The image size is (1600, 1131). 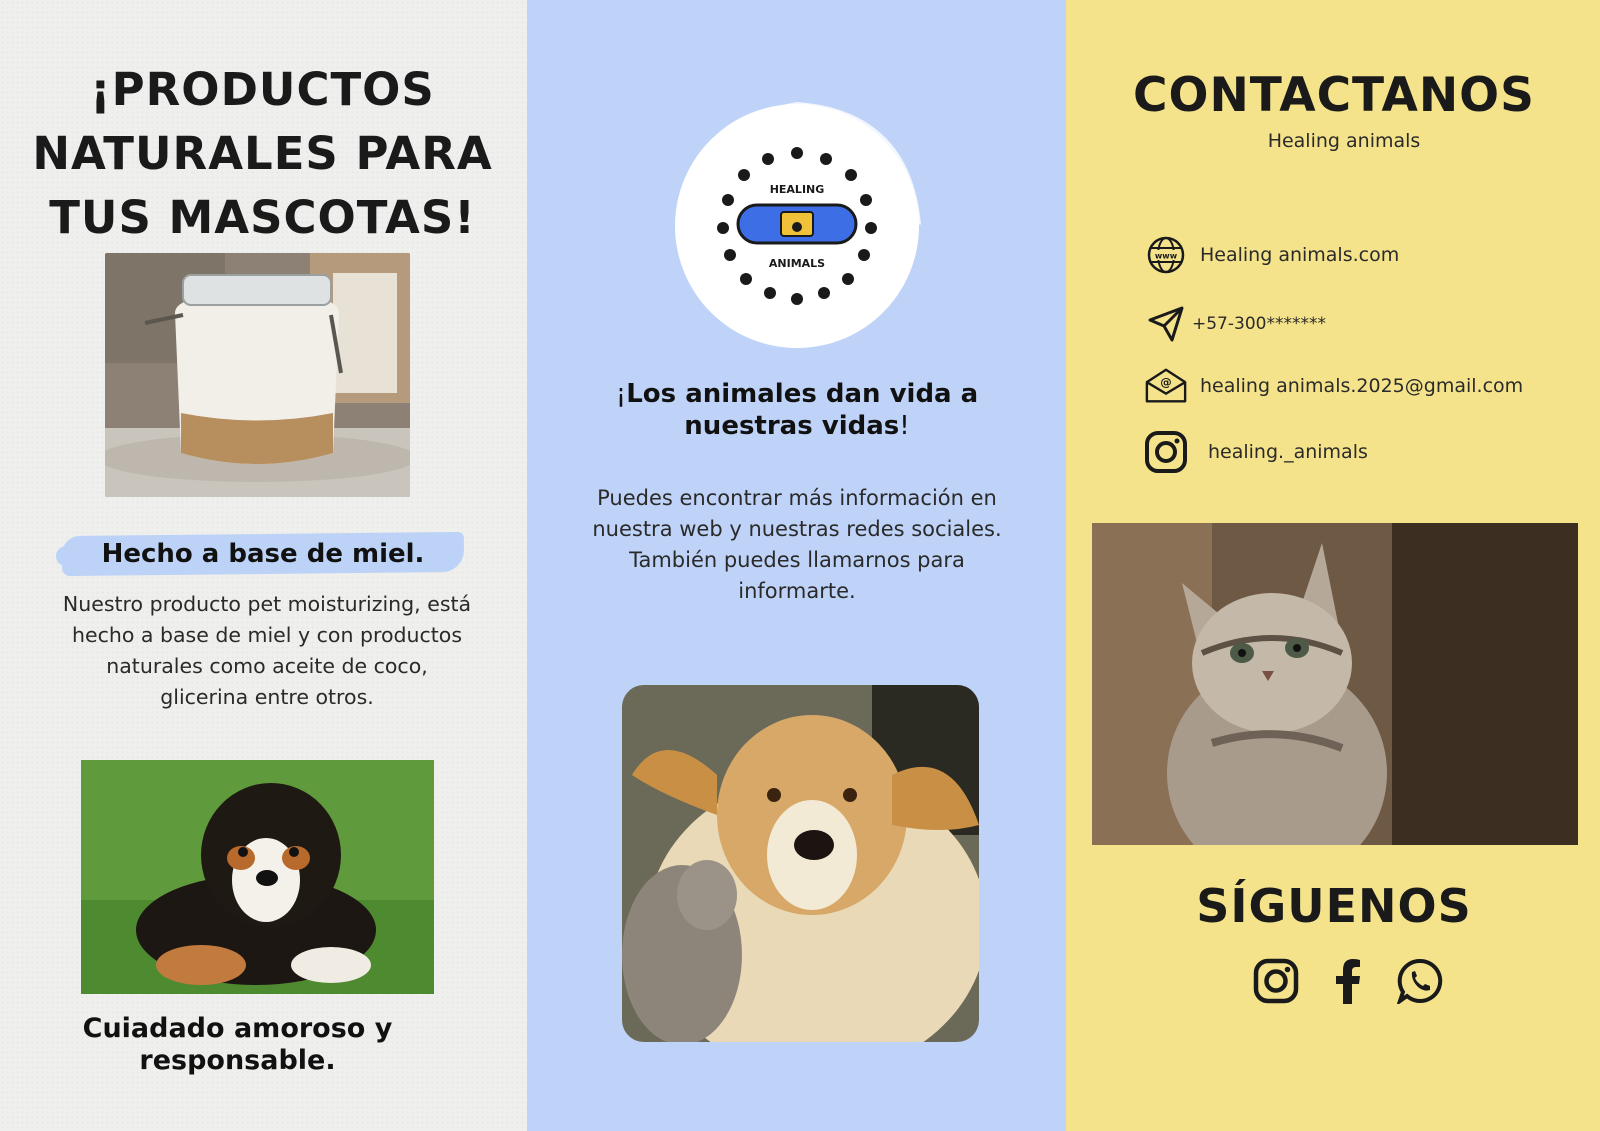 What do you see at coordinates (904, 426) in the screenshot?
I see `tagline-close: !` at bounding box center [904, 426].